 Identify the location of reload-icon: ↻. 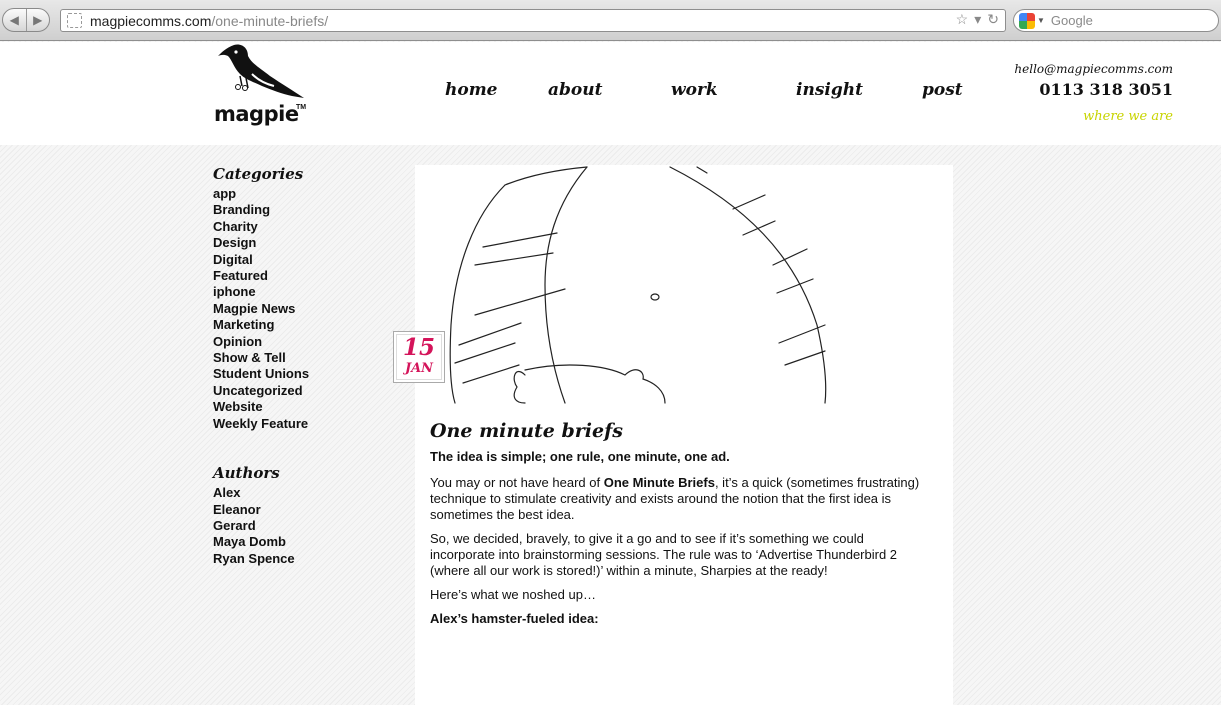
(993, 19).